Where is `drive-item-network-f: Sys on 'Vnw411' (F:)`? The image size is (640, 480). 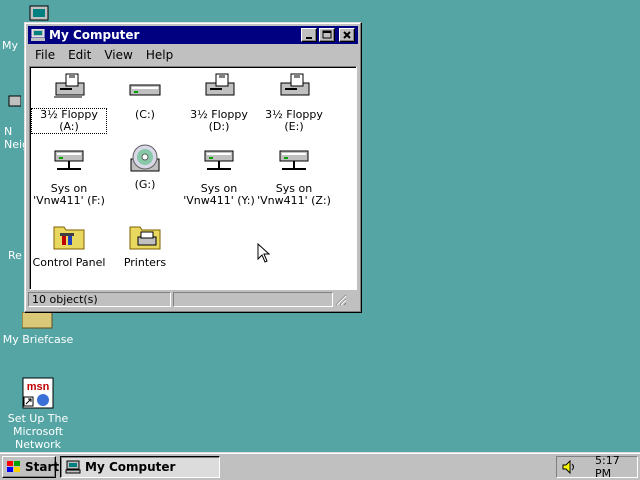
drive-item-network-f: Sys on 'Vnw411' (F:) is located at coordinates (69, 177).